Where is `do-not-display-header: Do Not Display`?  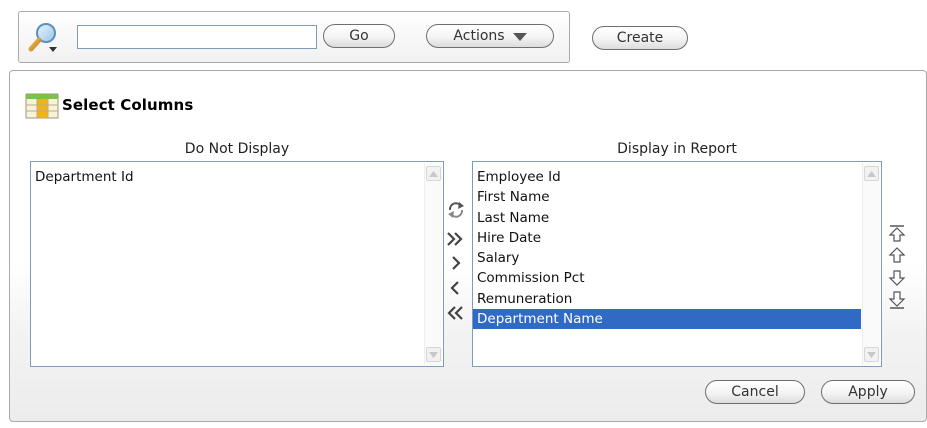
do-not-display-header: Do Not Display is located at coordinates (237, 149).